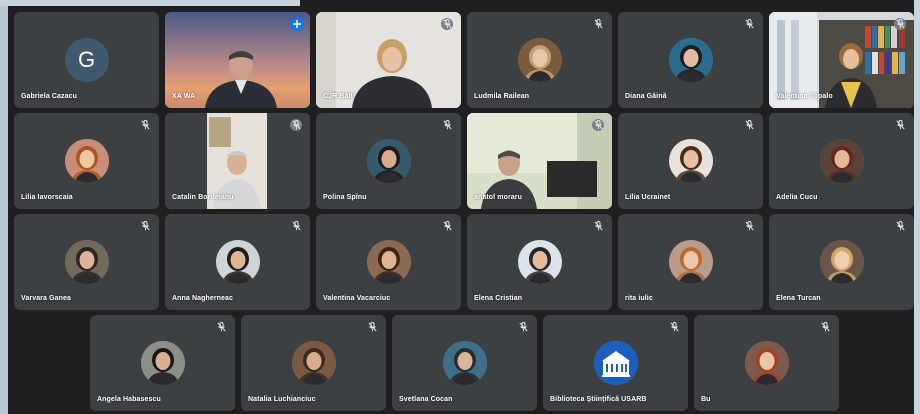 This screenshot has height=414, width=920. What do you see at coordinates (47, 197) in the screenshot?
I see `participant-name: Lilia Iavorscaia` at bounding box center [47, 197].